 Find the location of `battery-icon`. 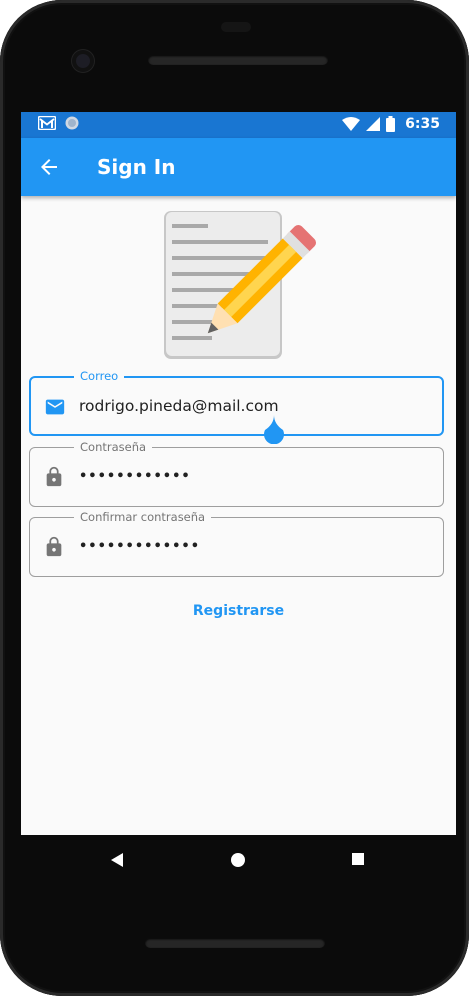

battery-icon is located at coordinates (391, 124).